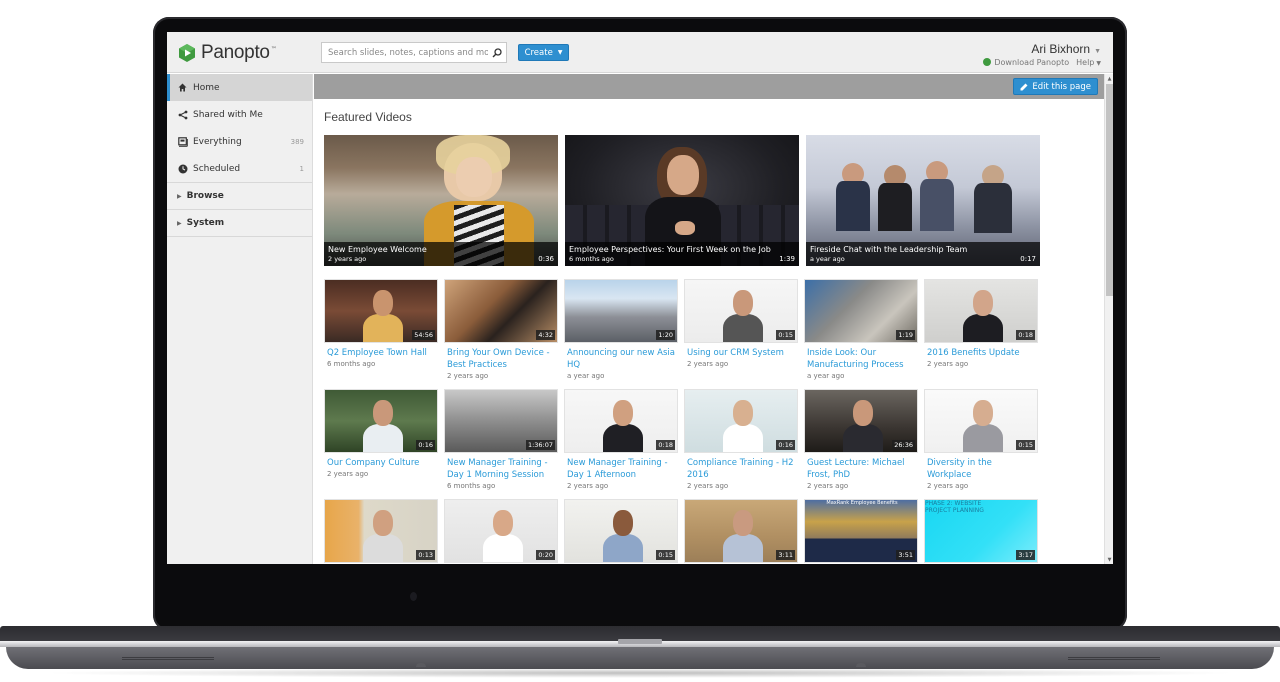  Describe the element at coordinates (381, 531) in the screenshot. I see `video-card: 0:13` at that location.